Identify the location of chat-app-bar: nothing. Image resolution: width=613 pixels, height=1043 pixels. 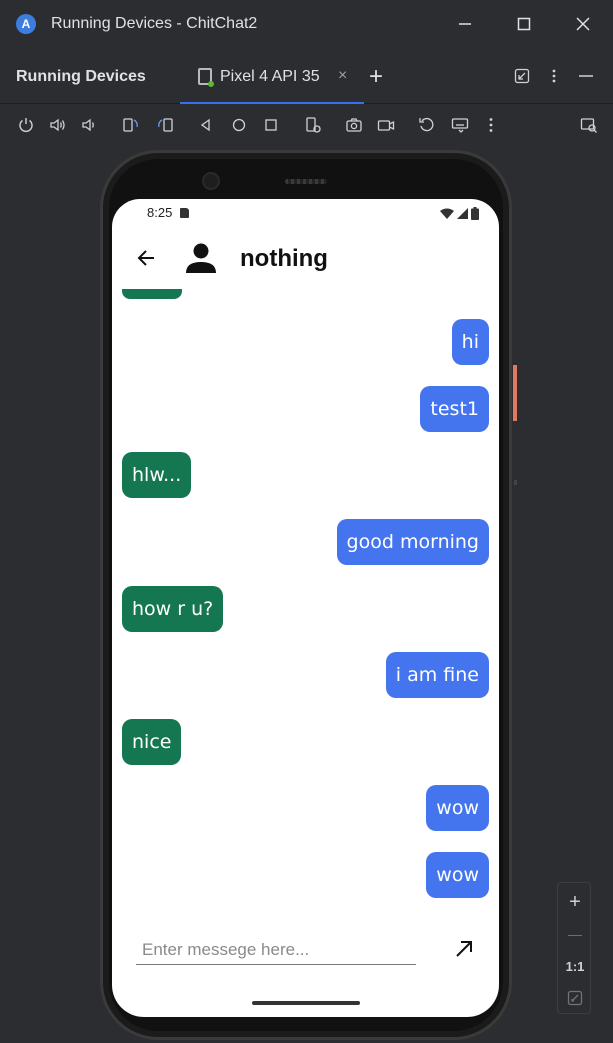
(305, 258).